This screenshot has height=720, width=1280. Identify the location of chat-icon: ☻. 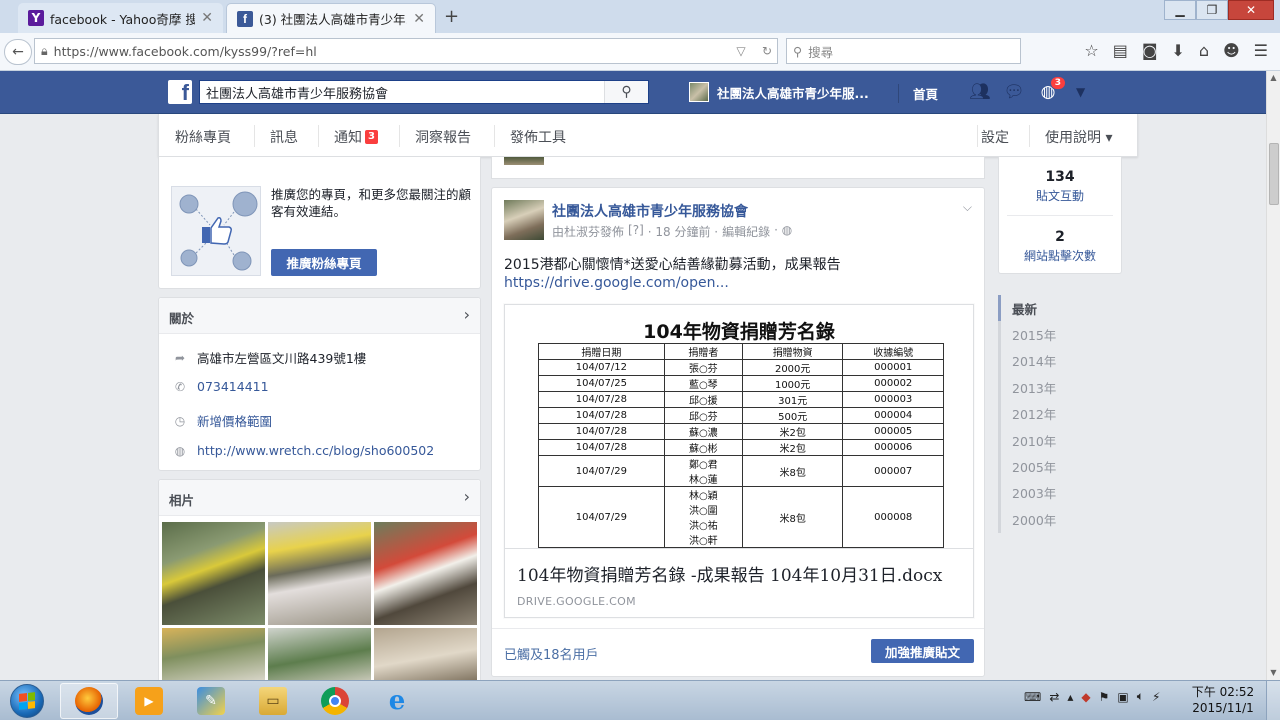
(1231, 50).